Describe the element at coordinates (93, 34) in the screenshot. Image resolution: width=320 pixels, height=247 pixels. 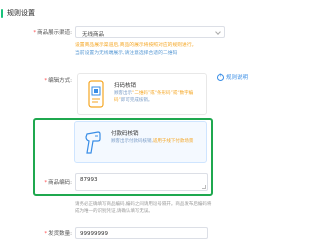
I see `display-type-value: 无线商品` at that location.